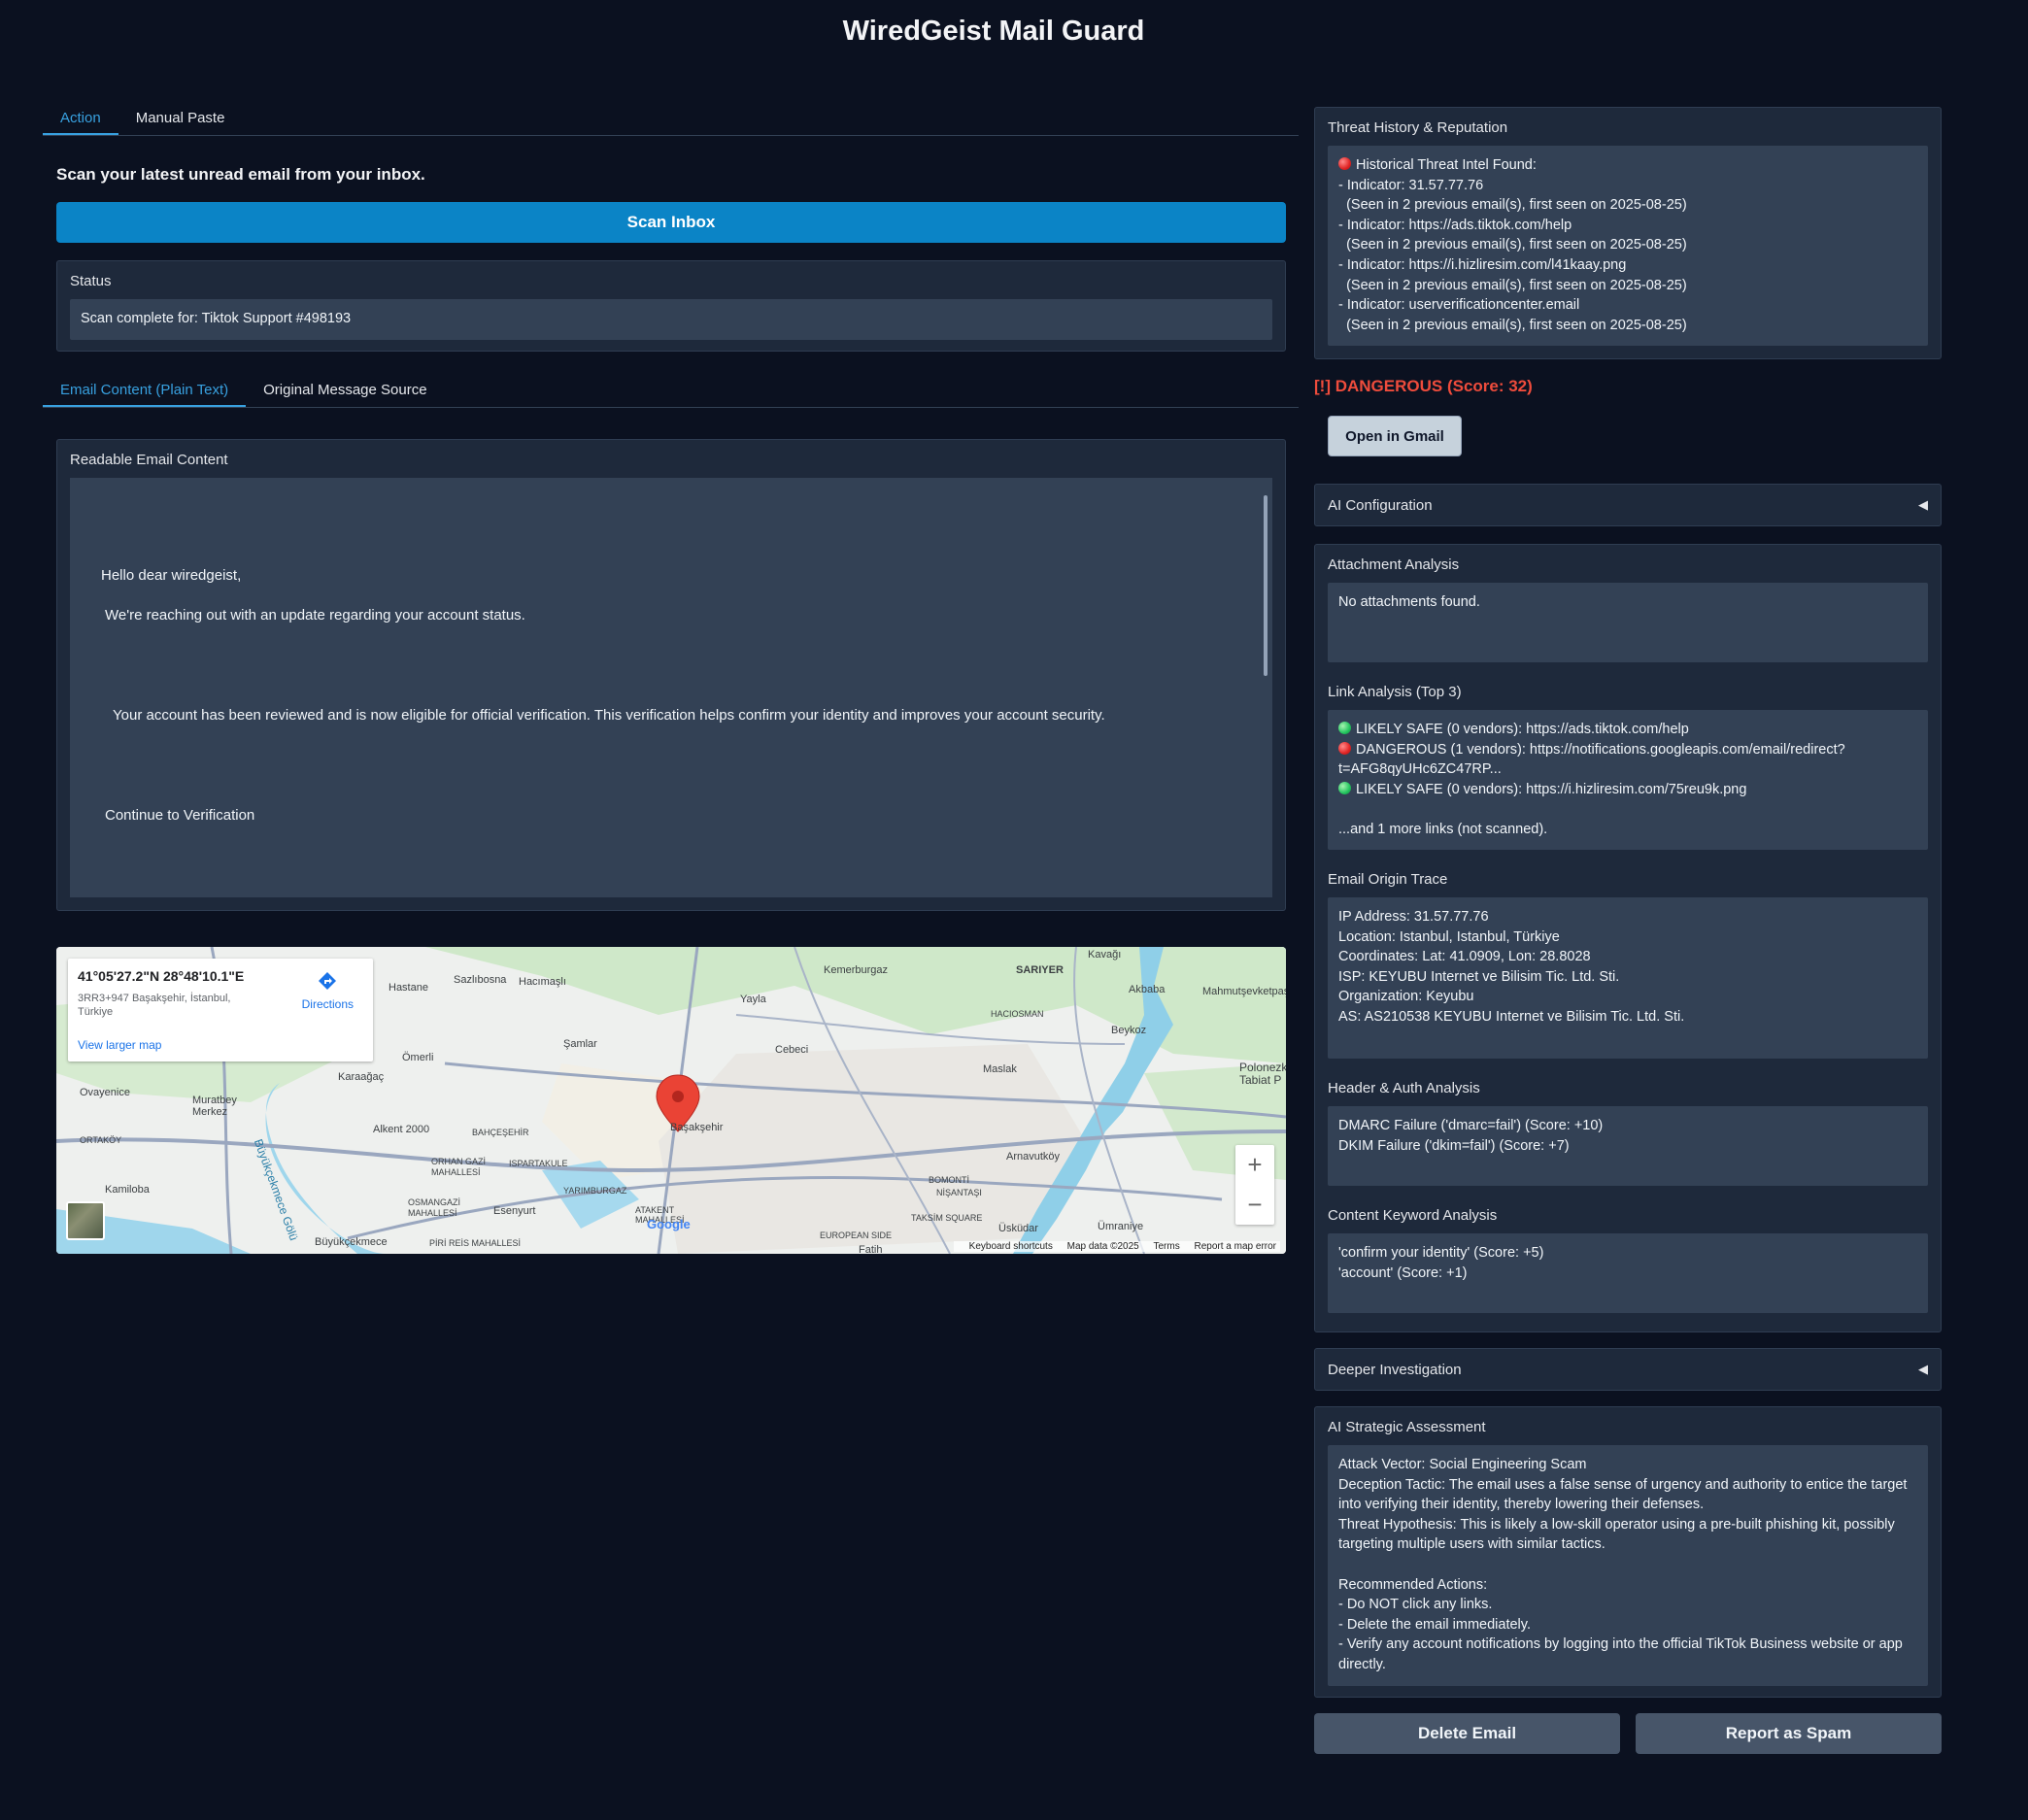 This screenshot has width=2028, height=1820. What do you see at coordinates (1344, 163) in the screenshot?
I see `red-alert-icon` at bounding box center [1344, 163].